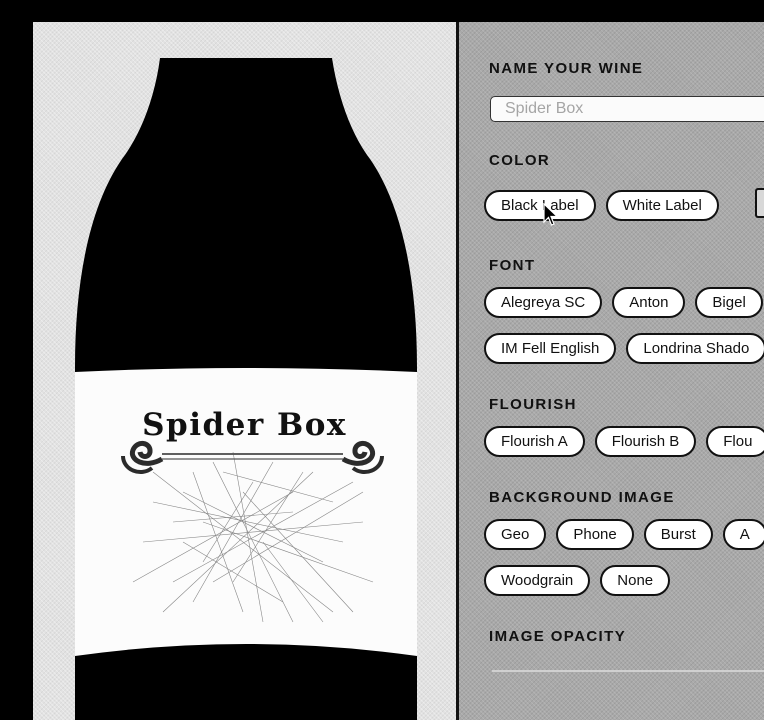 The width and height of the screenshot is (764, 720). What do you see at coordinates (595, 534) in the screenshot?
I see `background-phone-button: Phone` at bounding box center [595, 534].